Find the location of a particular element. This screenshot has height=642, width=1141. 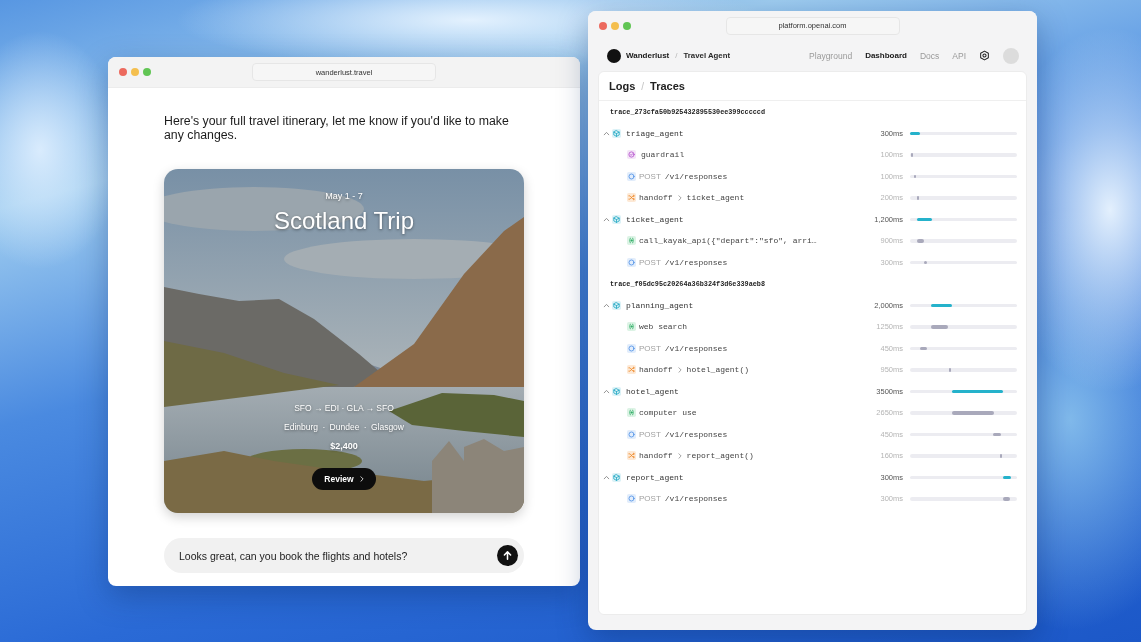

handoff-target: report_agent() is located at coordinates (720, 456).